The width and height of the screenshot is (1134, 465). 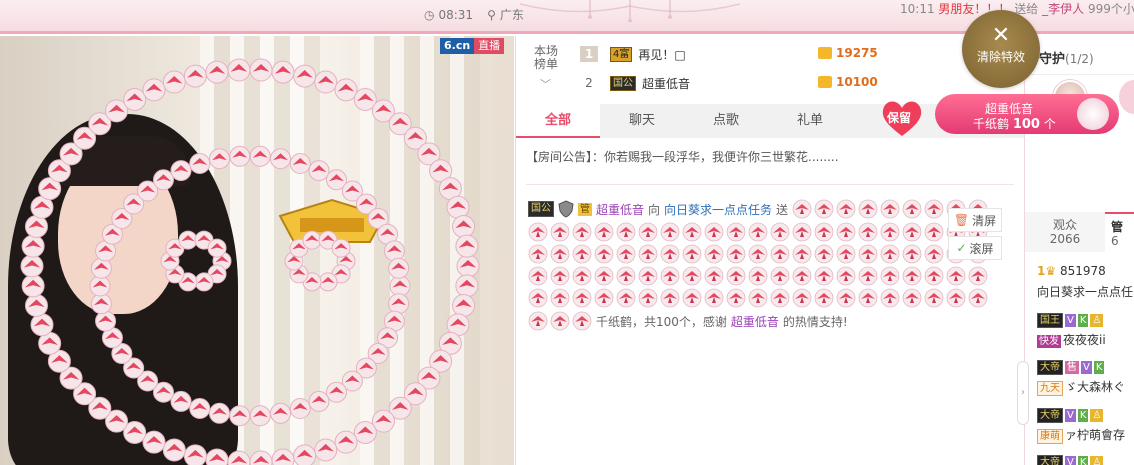 What do you see at coordinates (642, 121) in the screenshot?
I see `tab-chat: 聊天` at bounding box center [642, 121].